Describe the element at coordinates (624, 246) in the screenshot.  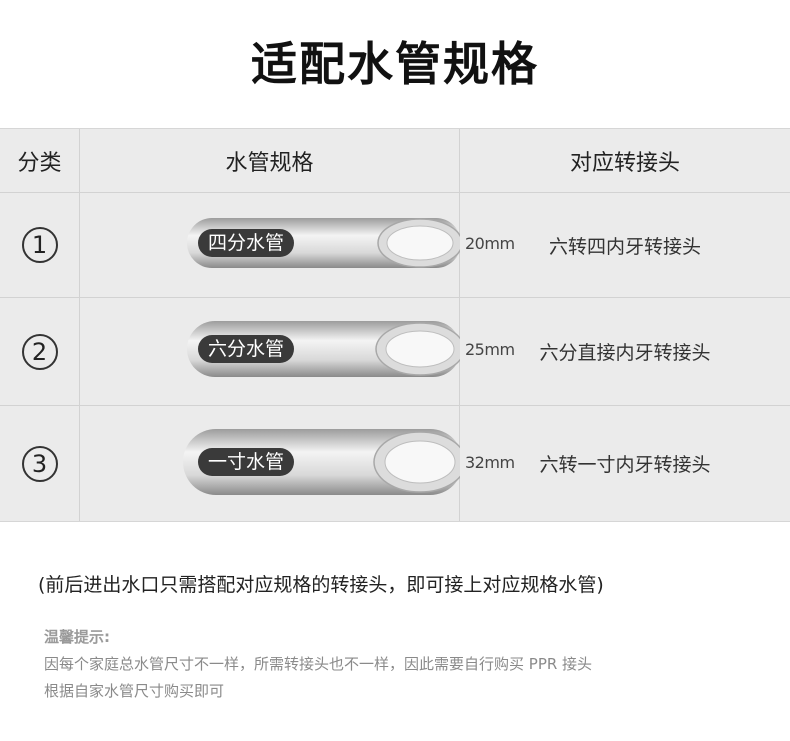
I see `fitting-label: 六转四内牙转接头` at that location.